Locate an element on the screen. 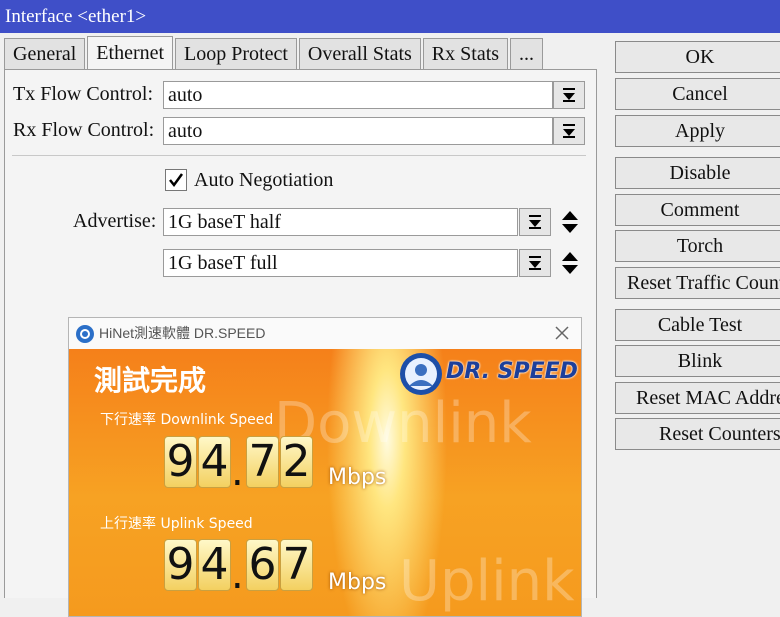 The width and height of the screenshot is (780, 617). tab-ethernet: Ethernet is located at coordinates (130, 52).